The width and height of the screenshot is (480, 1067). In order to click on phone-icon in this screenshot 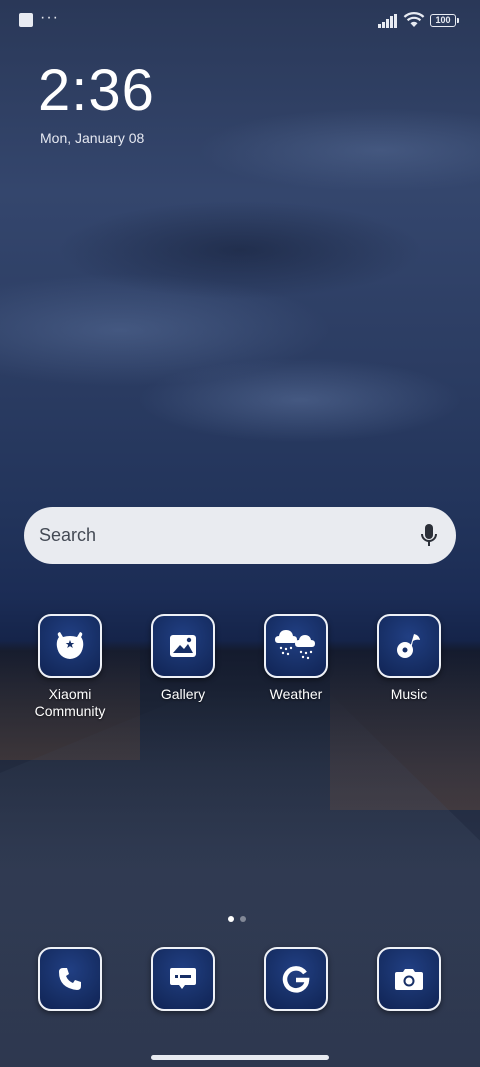, I will do `click(70, 979)`.